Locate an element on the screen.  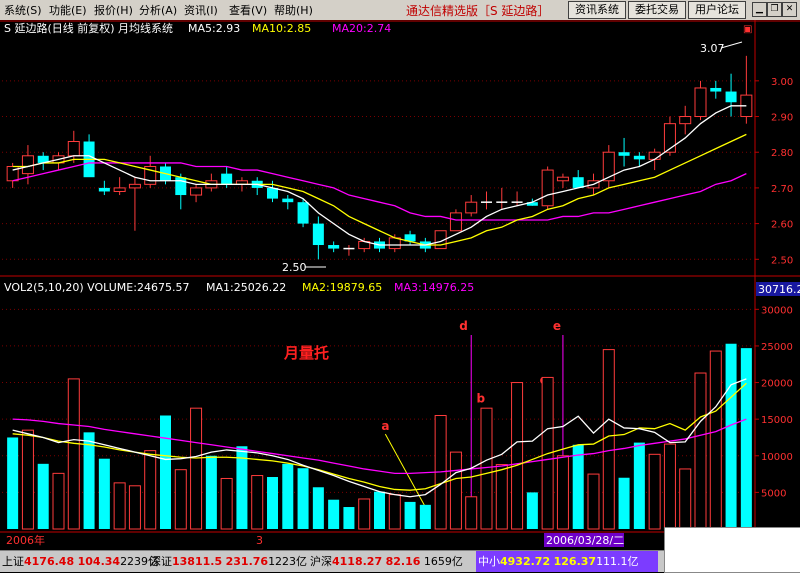
marker-e-label: e is located at coordinates (557, 326).